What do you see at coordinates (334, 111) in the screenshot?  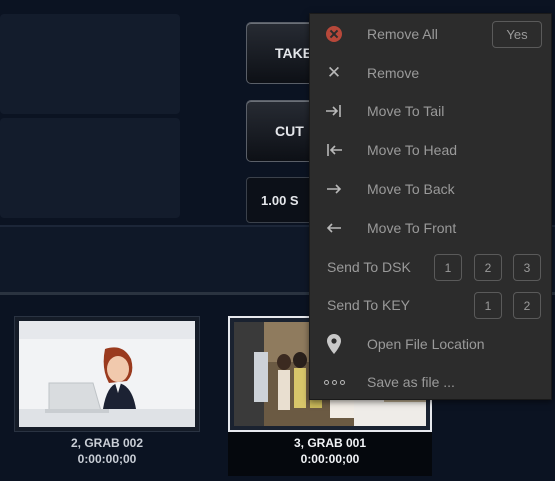 I see `arrow-to-end-icon` at bounding box center [334, 111].